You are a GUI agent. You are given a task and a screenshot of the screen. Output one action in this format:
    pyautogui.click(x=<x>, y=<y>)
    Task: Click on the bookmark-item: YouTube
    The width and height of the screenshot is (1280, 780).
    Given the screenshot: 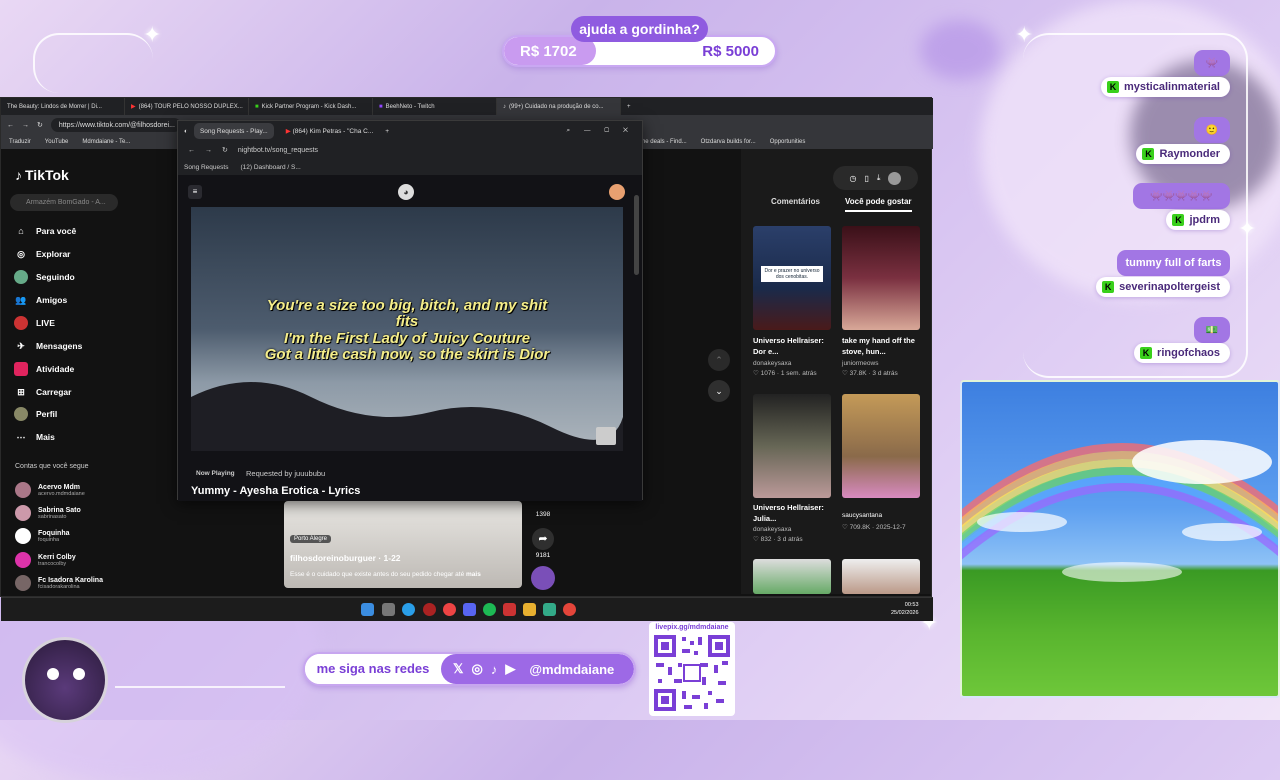 What is the action you would take?
    pyautogui.click(x=57, y=142)
    